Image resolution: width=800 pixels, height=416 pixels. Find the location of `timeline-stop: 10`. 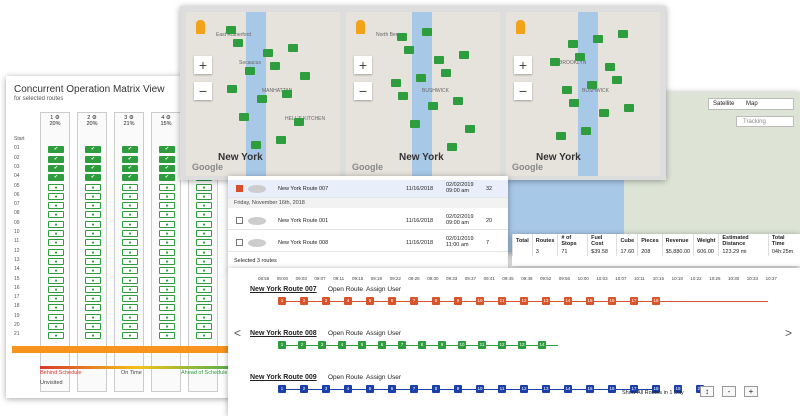

timeline-stop: 10 is located at coordinates (480, 301).